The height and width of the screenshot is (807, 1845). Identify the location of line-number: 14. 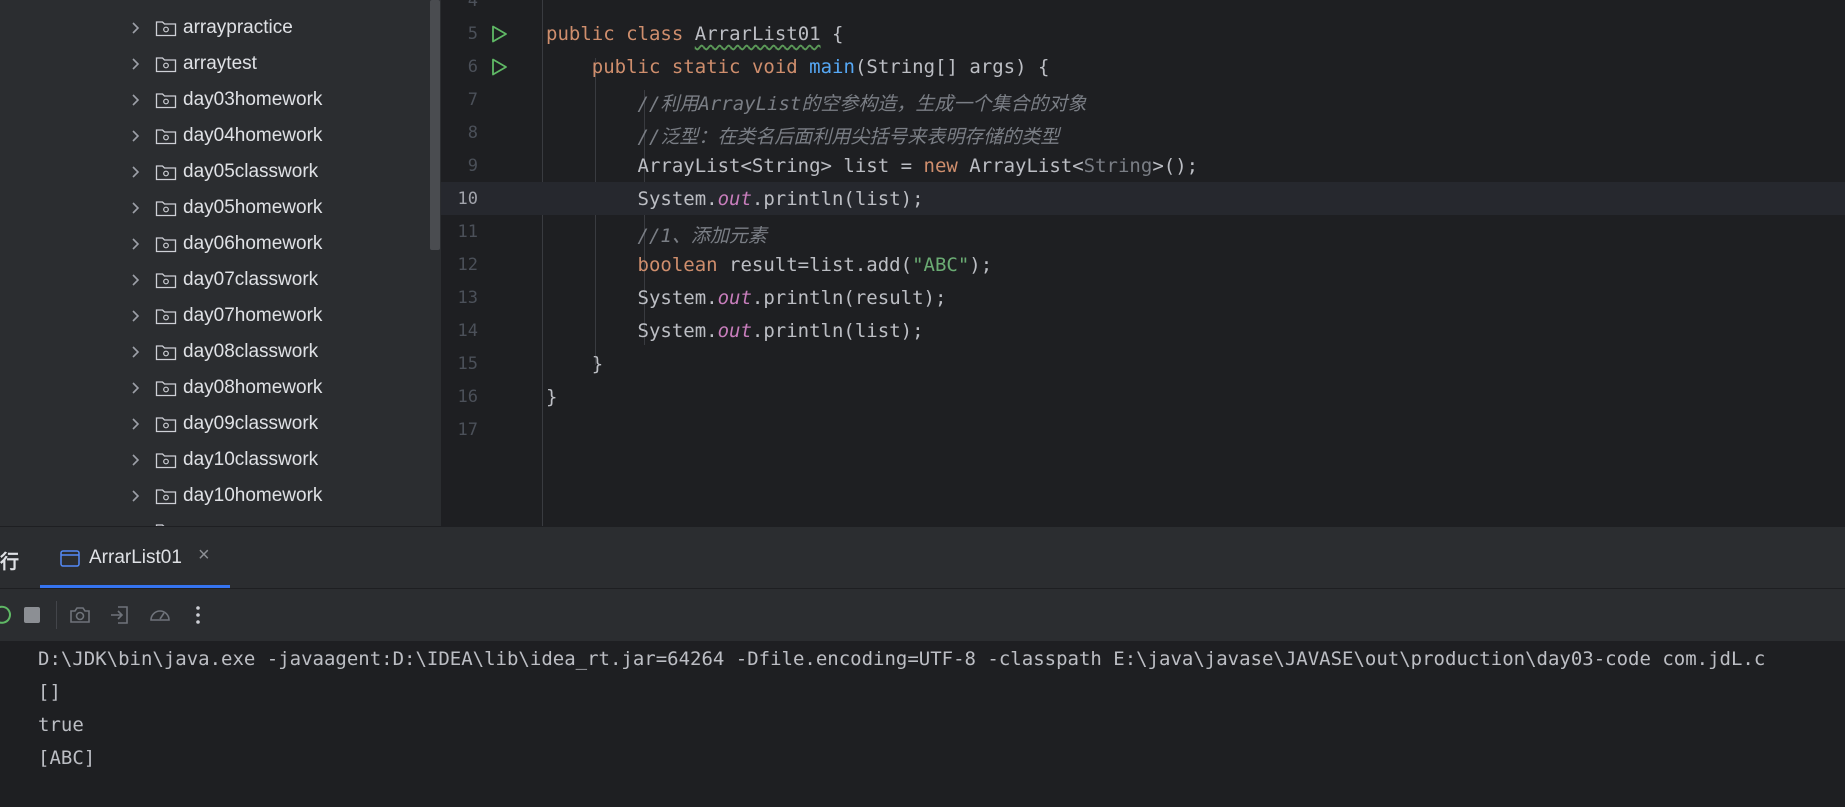
(467, 331).